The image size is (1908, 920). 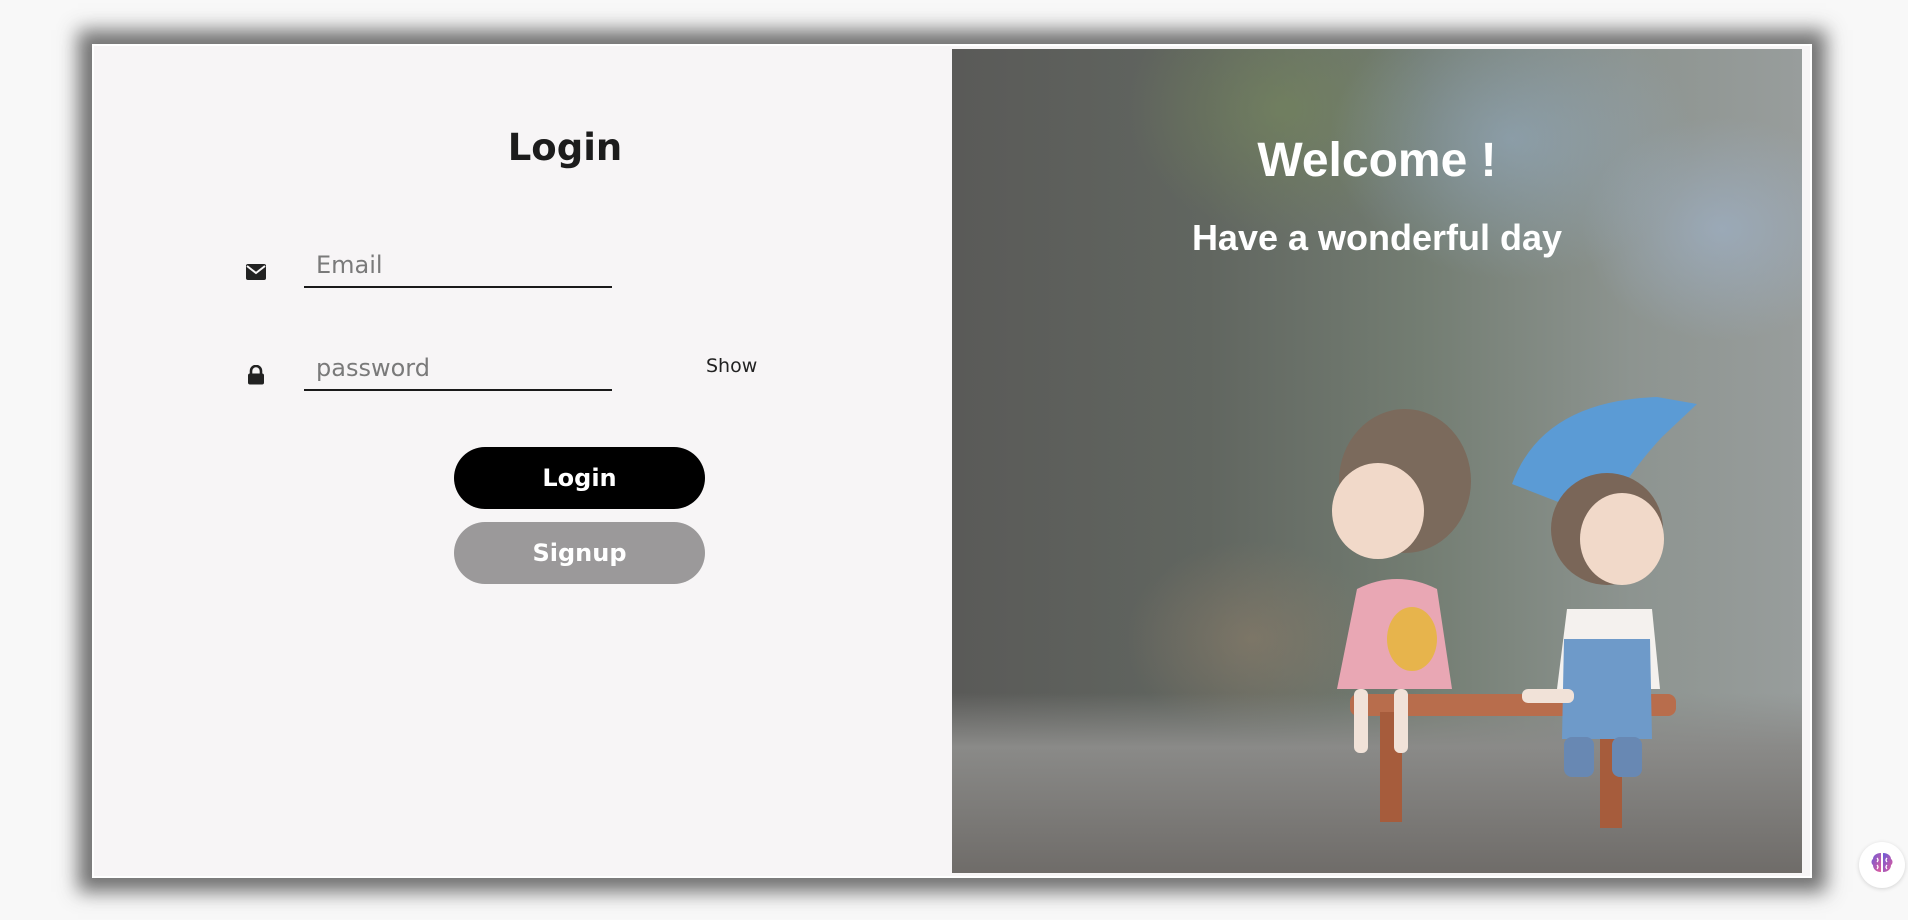 What do you see at coordinates (256, 375) in the screenshot?
I see `lock-icon` at bounding box center [256, 375].